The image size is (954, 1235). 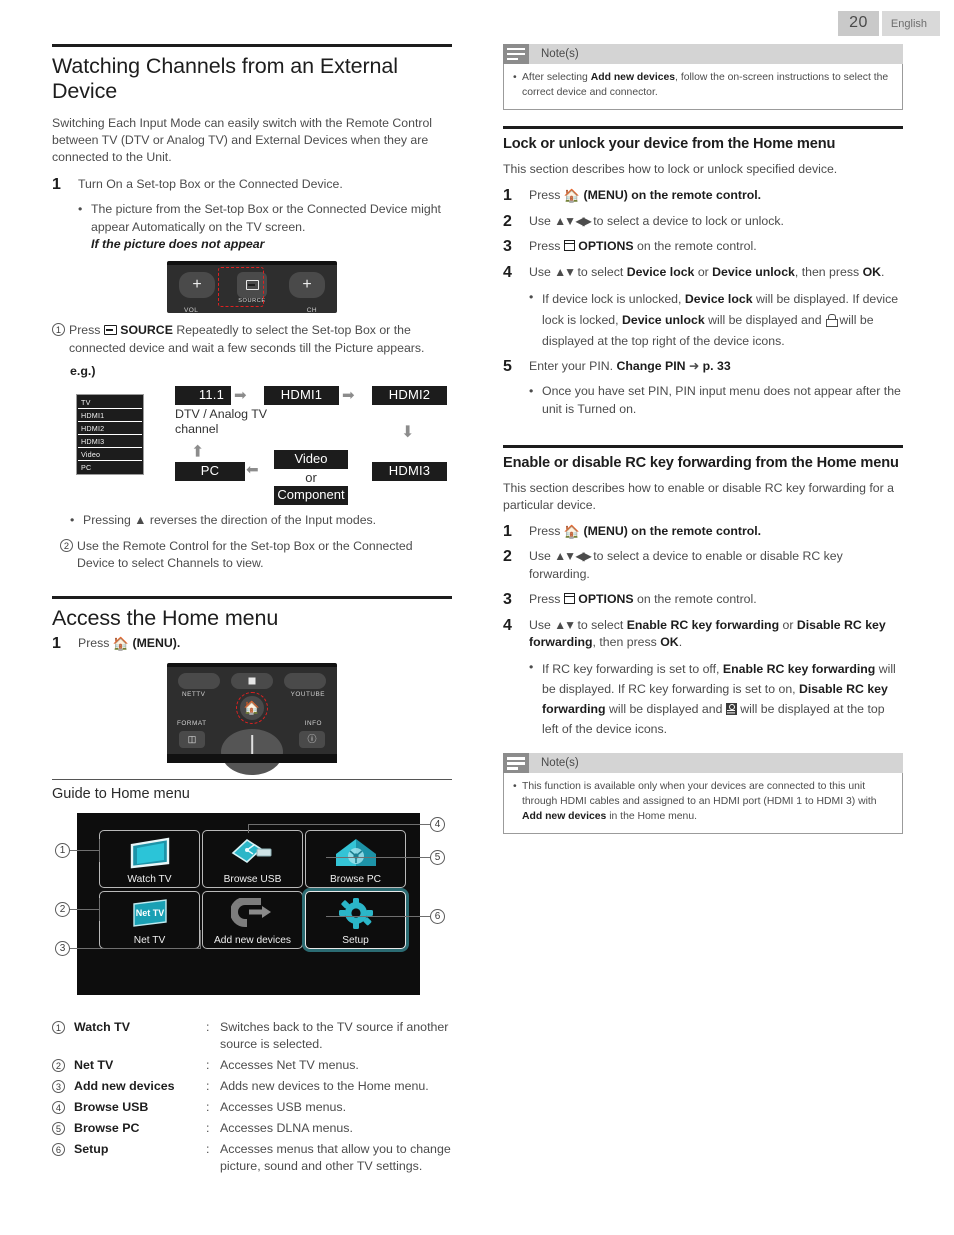 What do you see at coordinates (283, 1106) in the screenshot?
I see `legend-desc: Accesses USB menus.` at bounding box center [283, 1106].